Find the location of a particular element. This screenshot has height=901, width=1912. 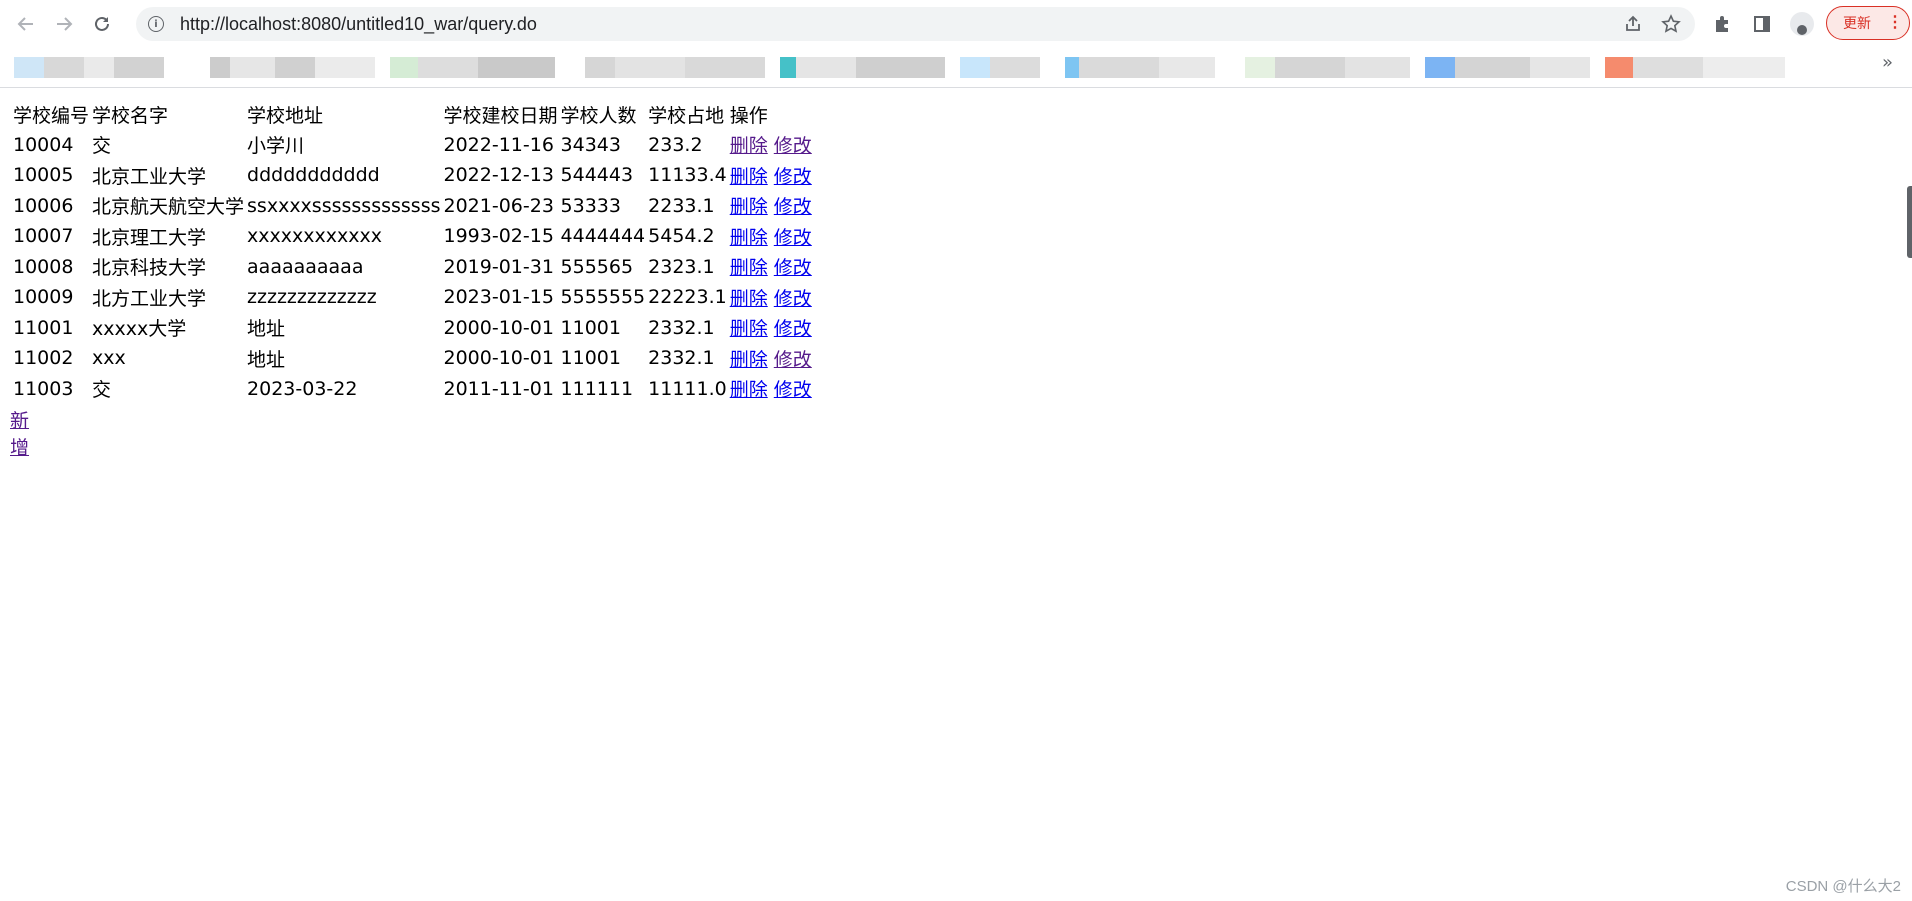

cell-area: 233.2 is located at coordinates (675, 144).